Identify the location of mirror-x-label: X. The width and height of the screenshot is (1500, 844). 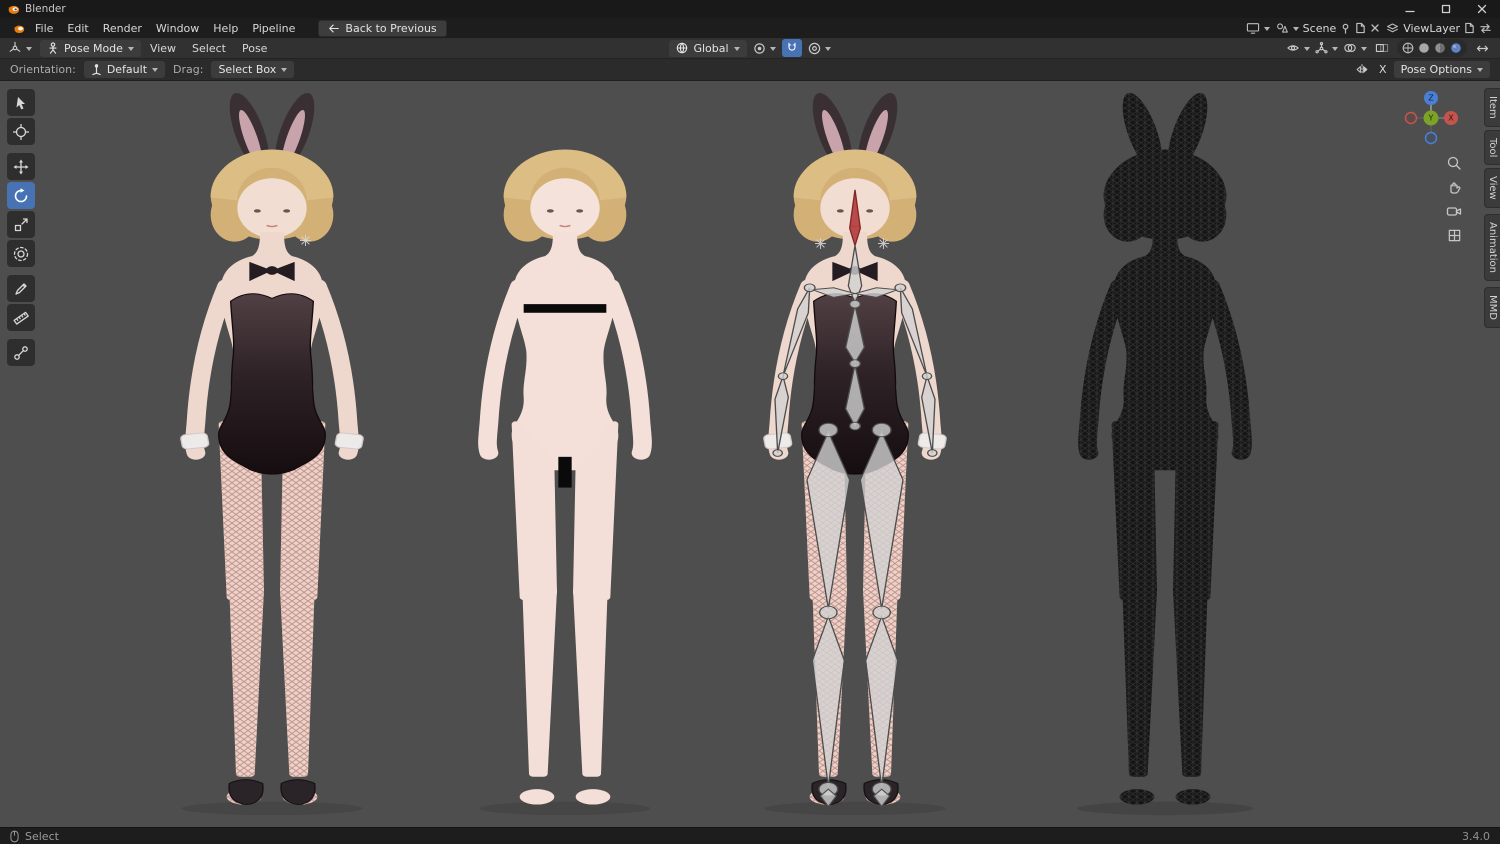
(1383, 69).